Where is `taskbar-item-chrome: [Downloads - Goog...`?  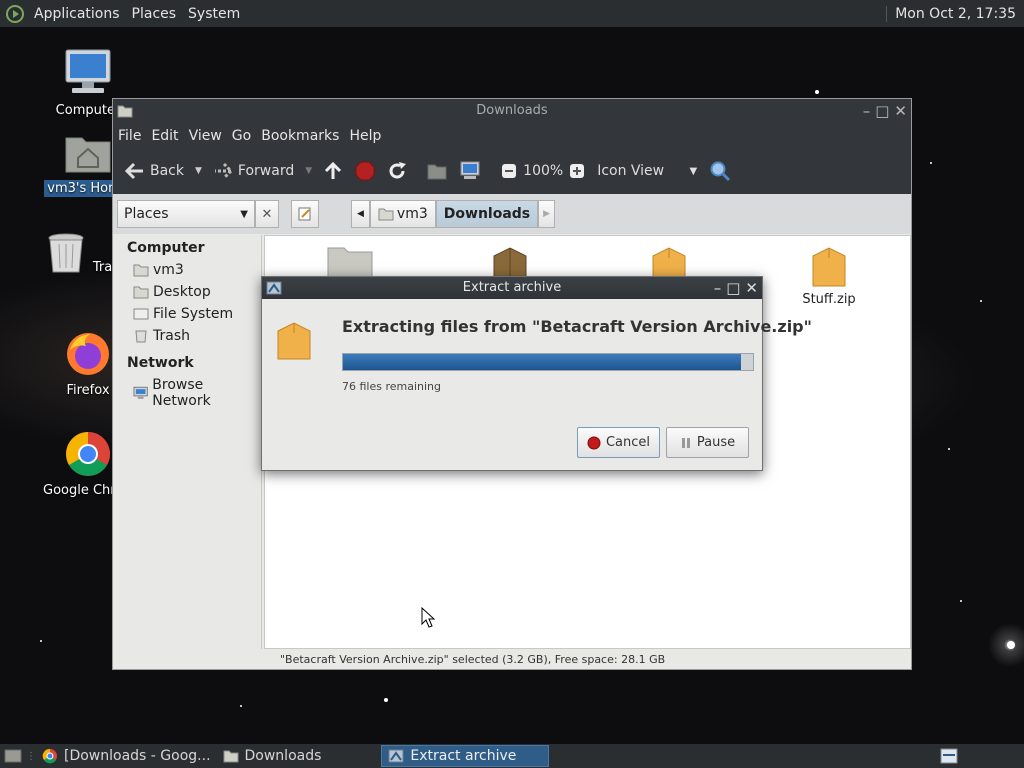 taskbar-item-chrome: [Downloads - Goog... is located at coordinates (126, 756).